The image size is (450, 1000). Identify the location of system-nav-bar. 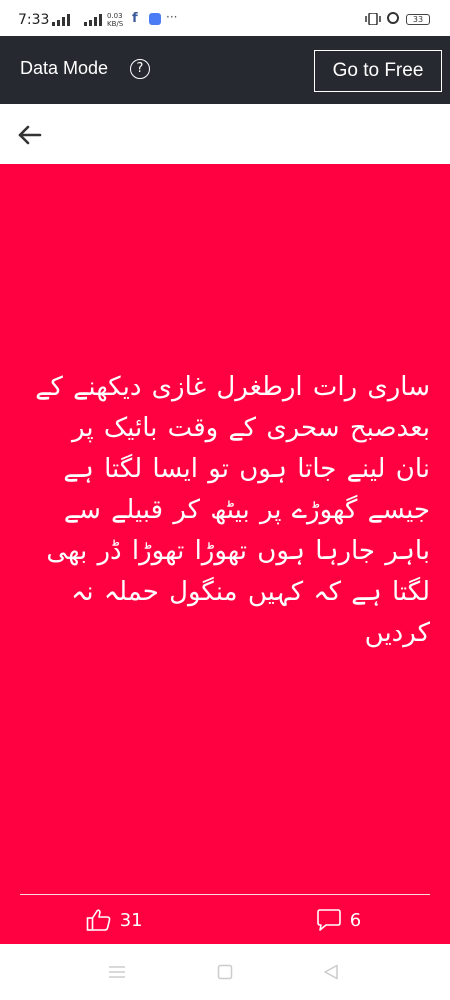
(225, 972).